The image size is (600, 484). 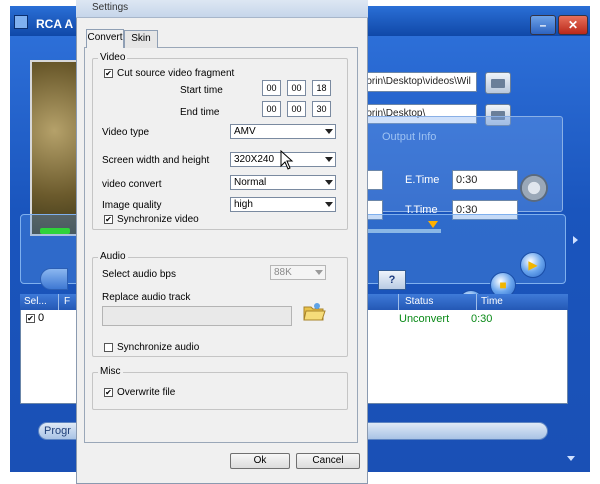 I want to click on end-minutes-field: 00, so click(x=296, y=109).